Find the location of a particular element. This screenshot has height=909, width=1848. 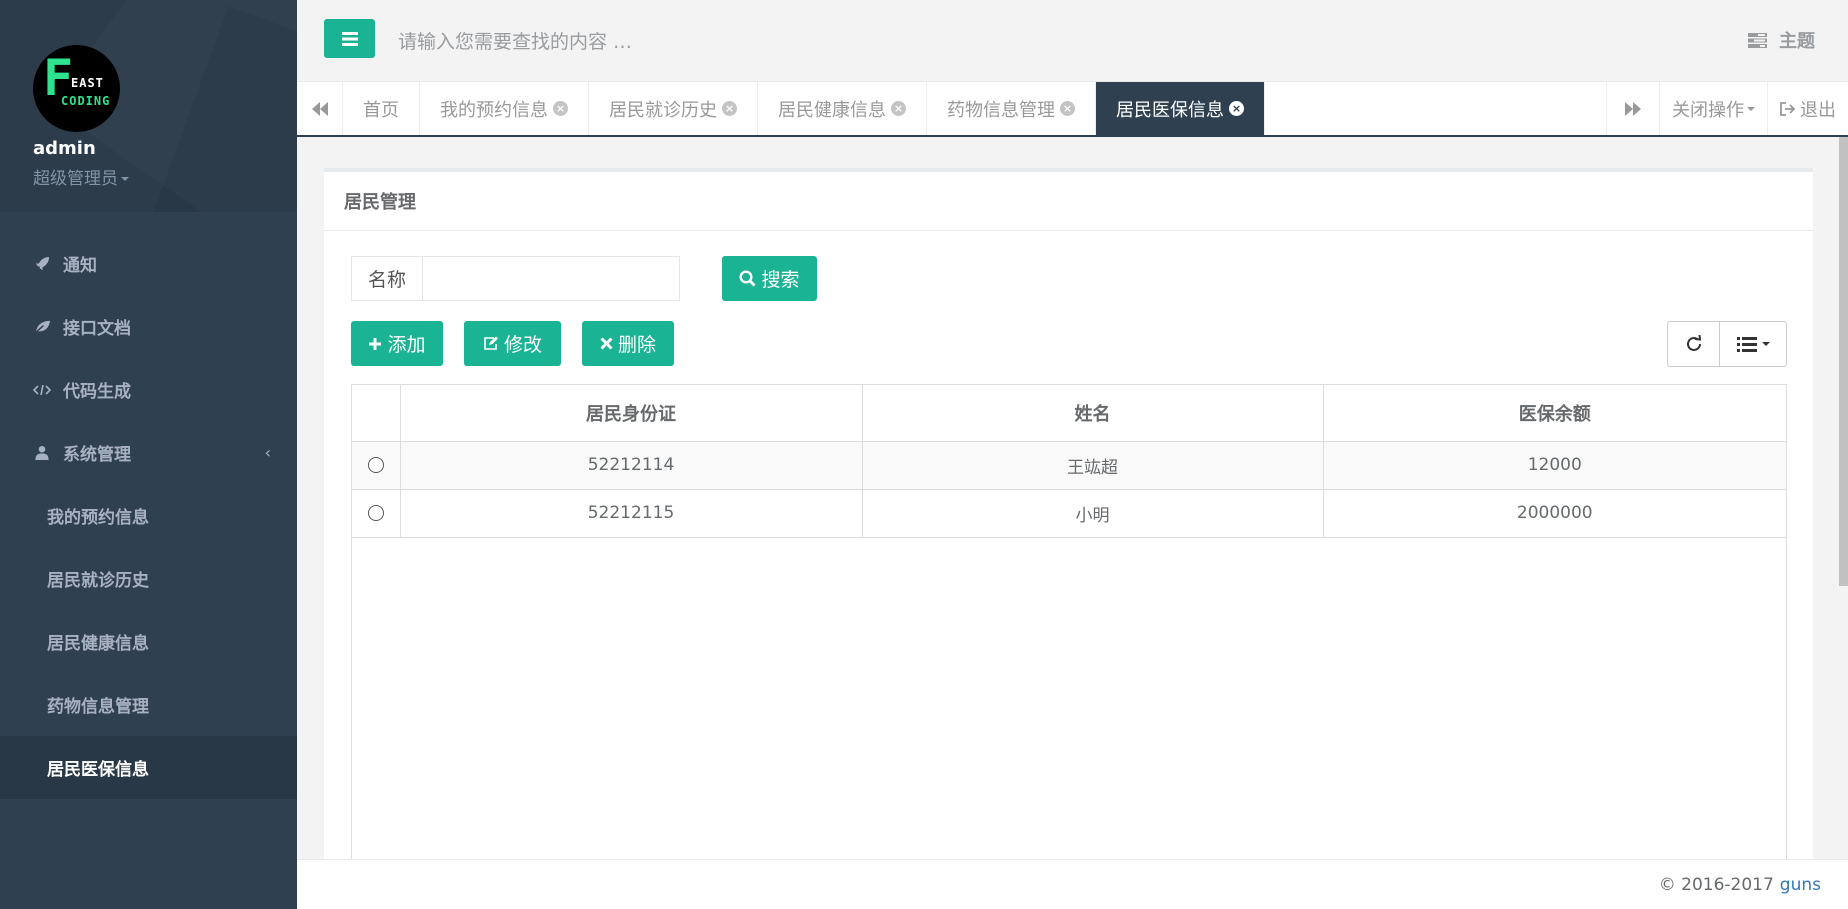

tab-visit-history: 居民就诊历史 × is located at coordinates (673, 108).